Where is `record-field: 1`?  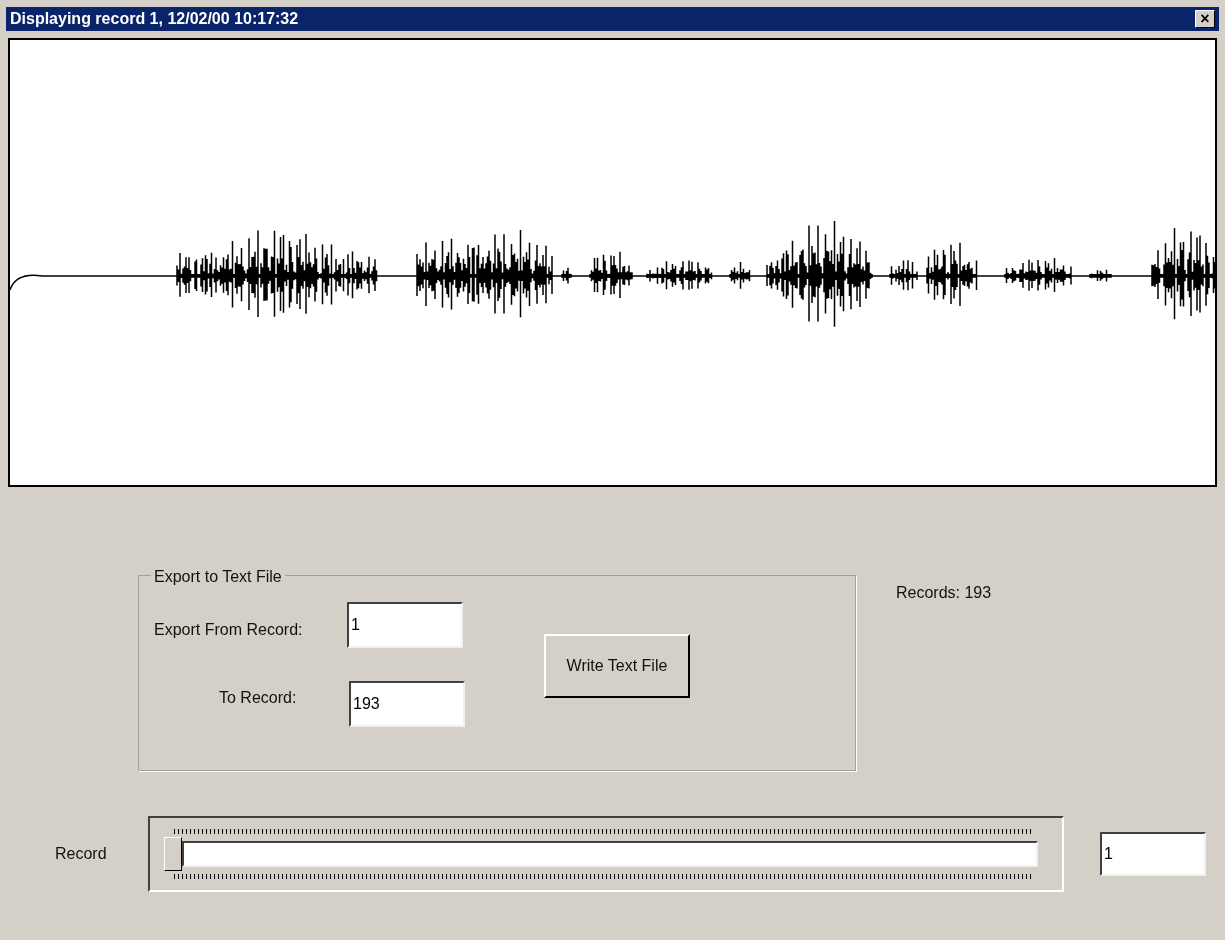
record-field: 1 is located at coordinates (1153, 854).